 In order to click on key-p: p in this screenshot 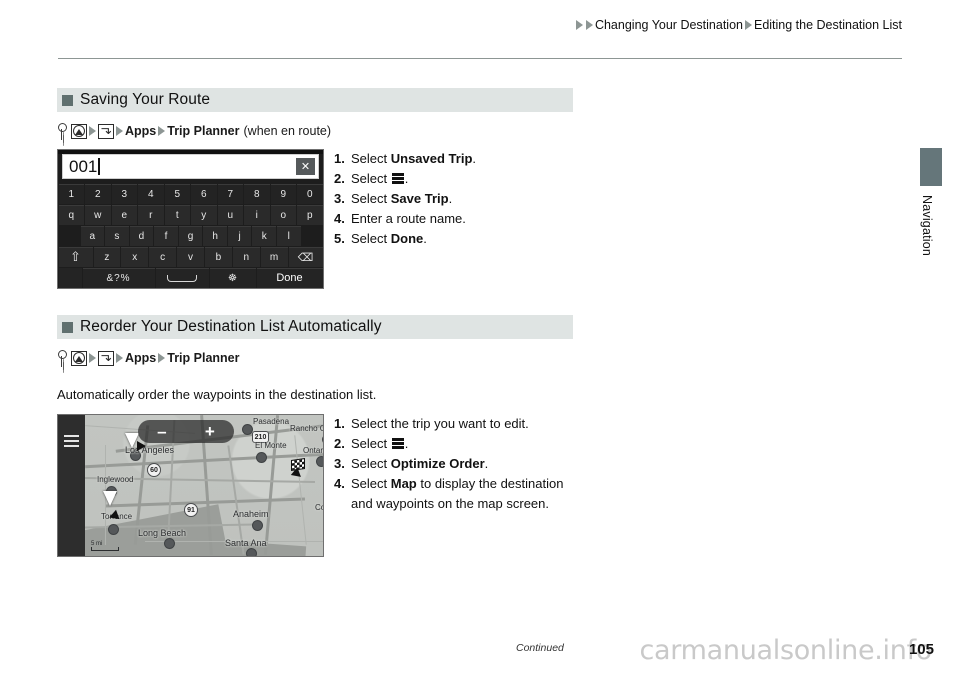, I will do `click(310, 214)`.